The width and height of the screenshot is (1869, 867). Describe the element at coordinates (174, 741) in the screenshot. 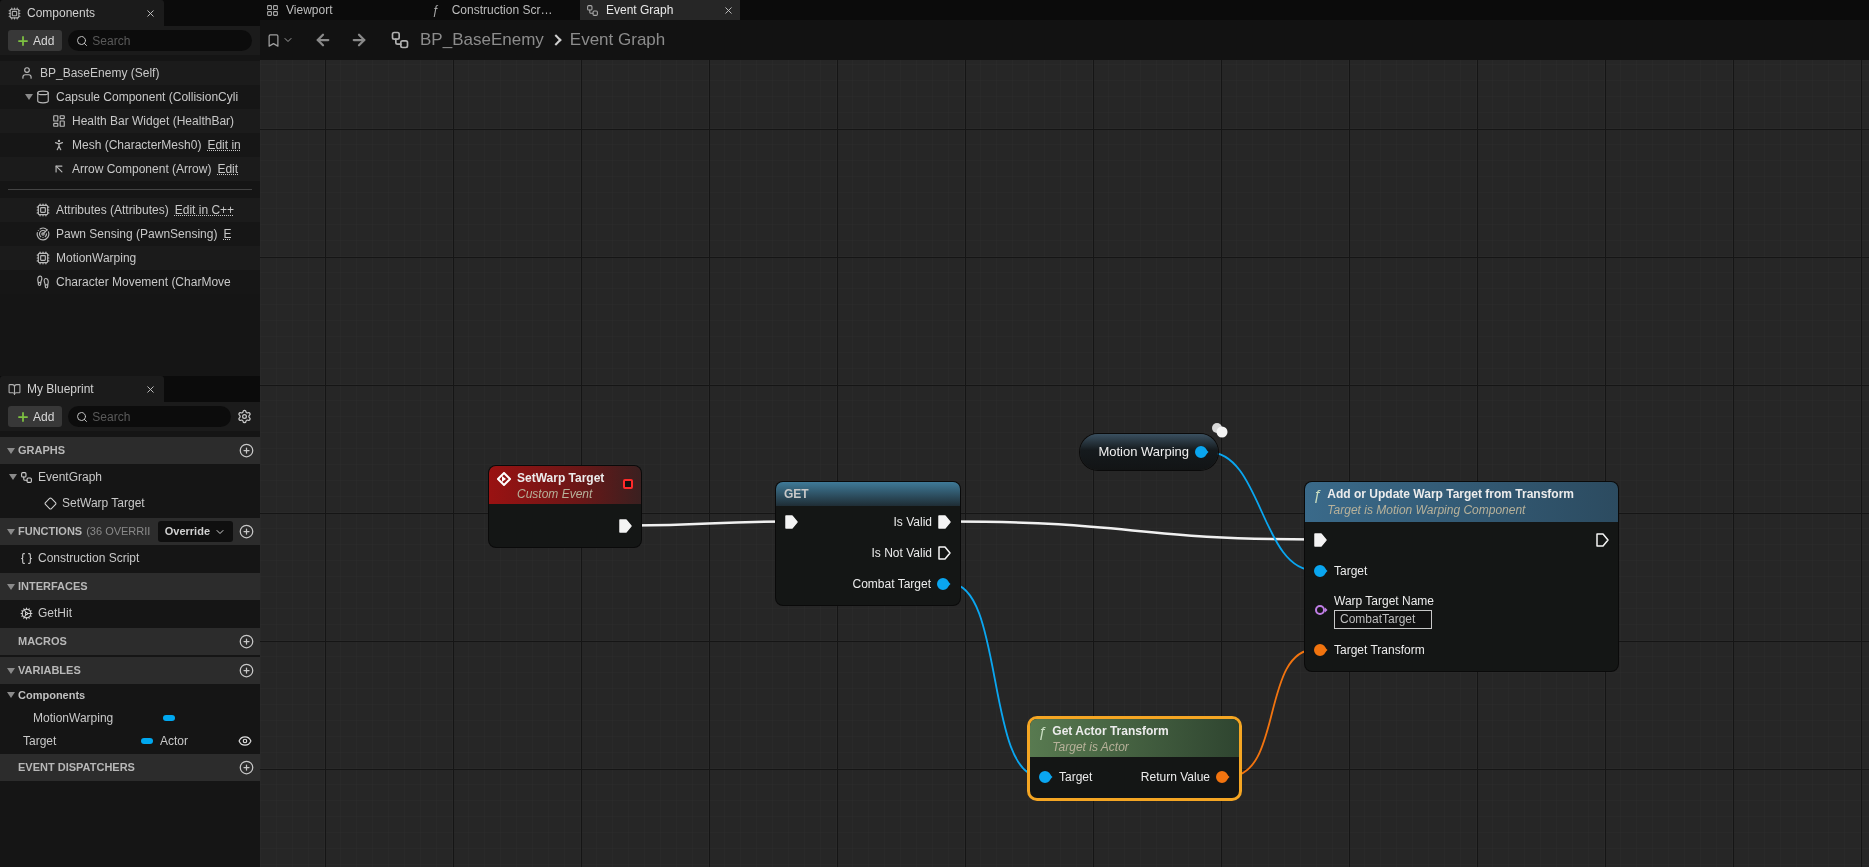

I see `variable-type: Actor` at that location.